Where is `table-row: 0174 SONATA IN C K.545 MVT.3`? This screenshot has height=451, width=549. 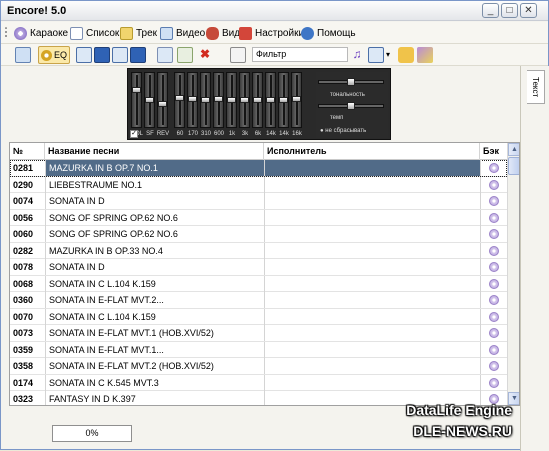 table-row: 0174 SONATA IN C K.545 MVT.3 is located at coordinates (258, 382).